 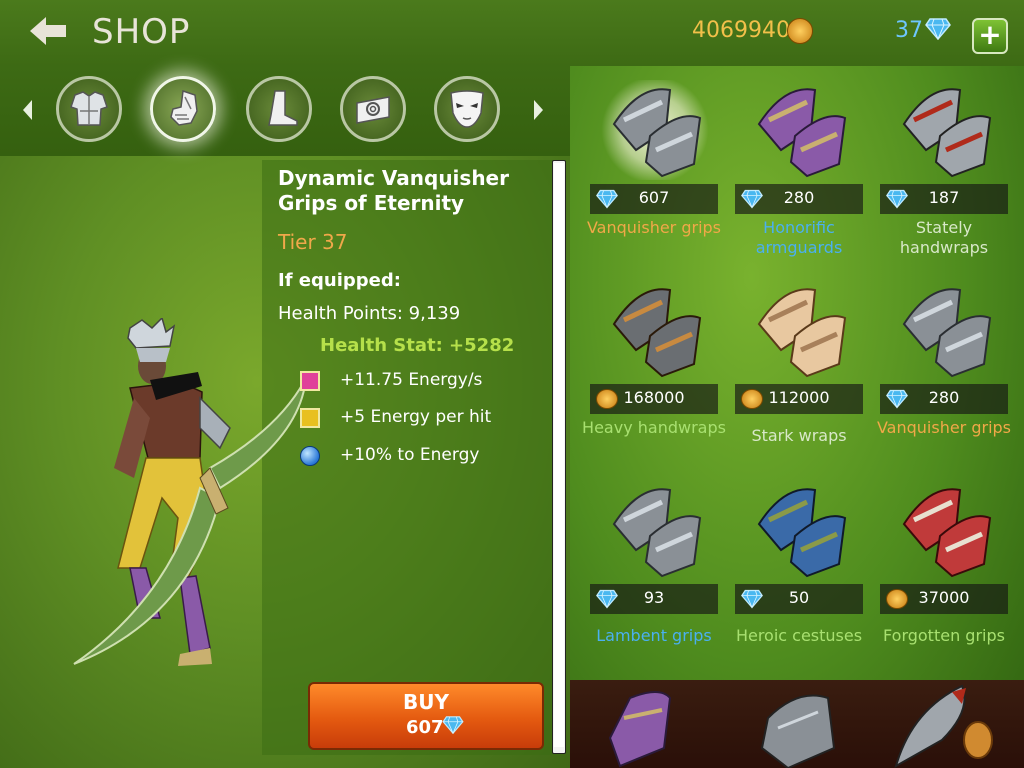 I want to click on shop-item: 187 Stately handwraps, so click(x=944, y=175).